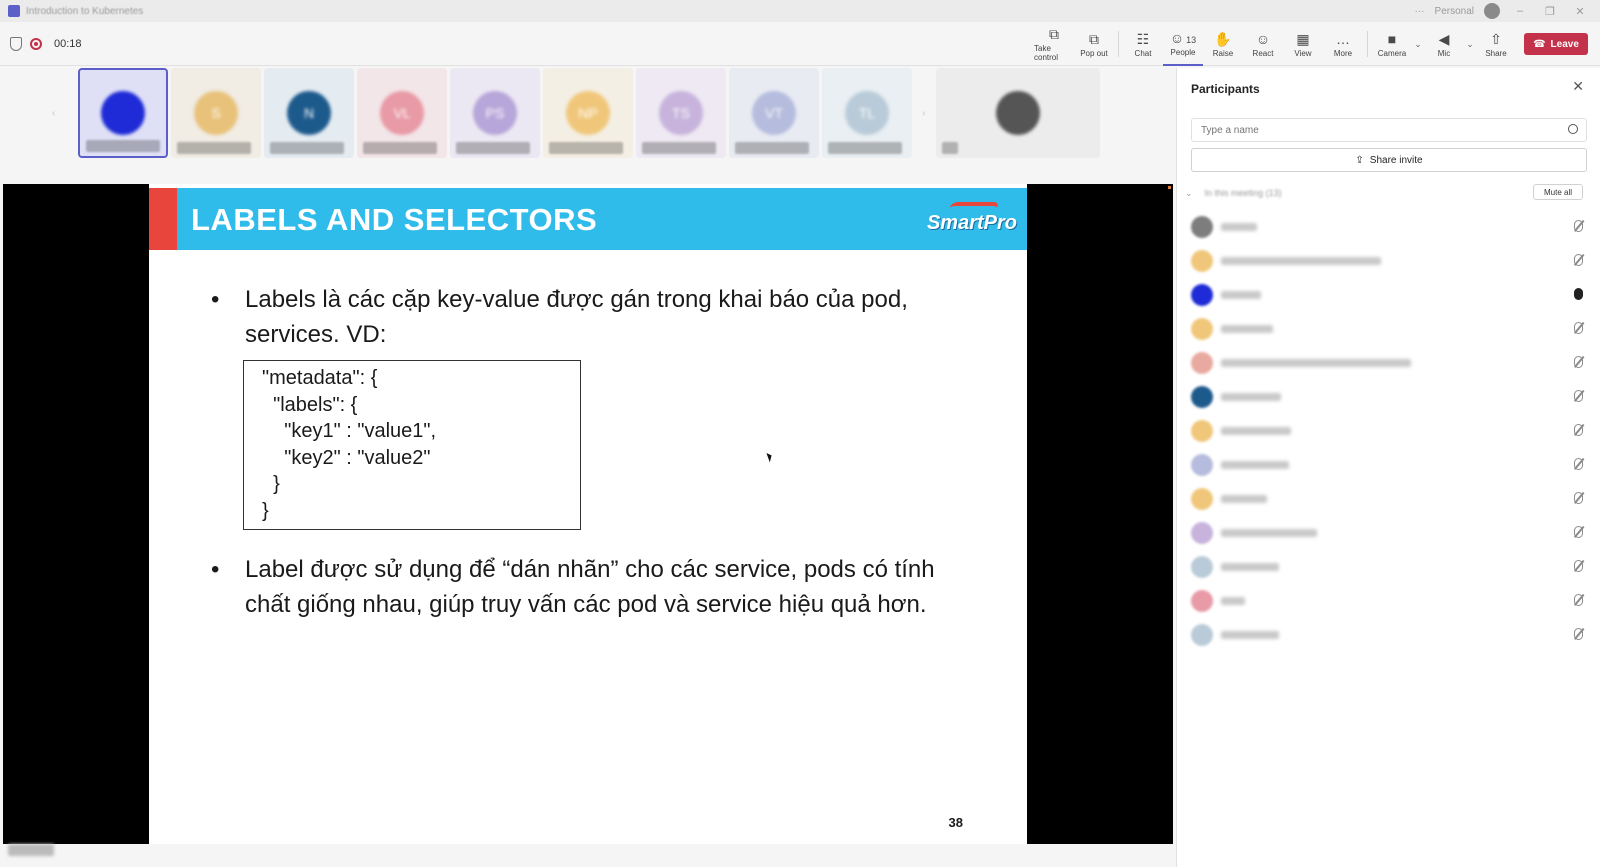  I want to click on participant-list, so click(1389, 431).